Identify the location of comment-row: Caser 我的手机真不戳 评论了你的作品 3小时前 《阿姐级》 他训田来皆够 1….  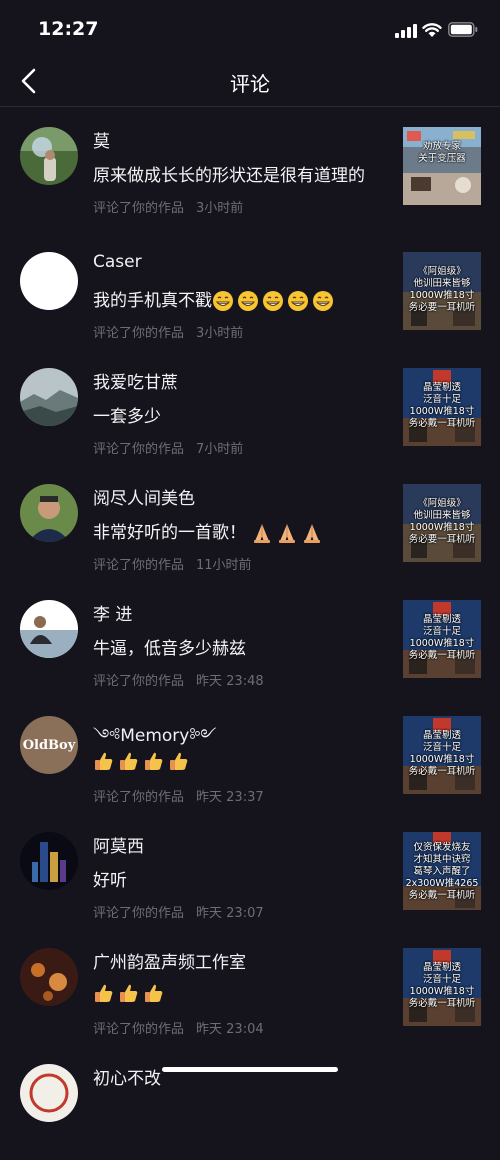
(250, 290).